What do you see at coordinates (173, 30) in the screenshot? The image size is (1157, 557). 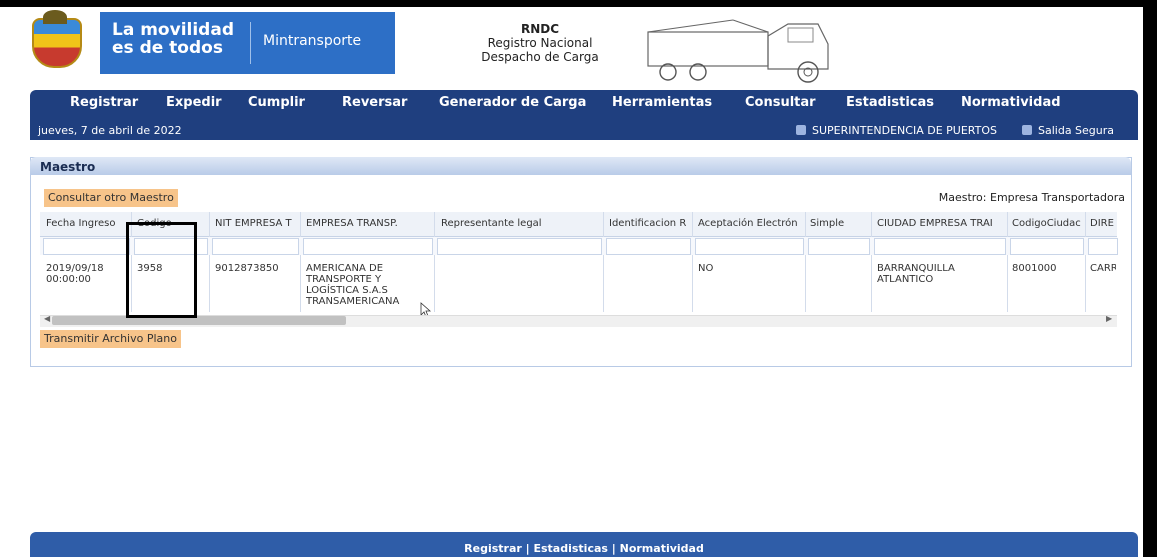 I see `slogan-line1: La movilidad` at bounding box center [173, 30].